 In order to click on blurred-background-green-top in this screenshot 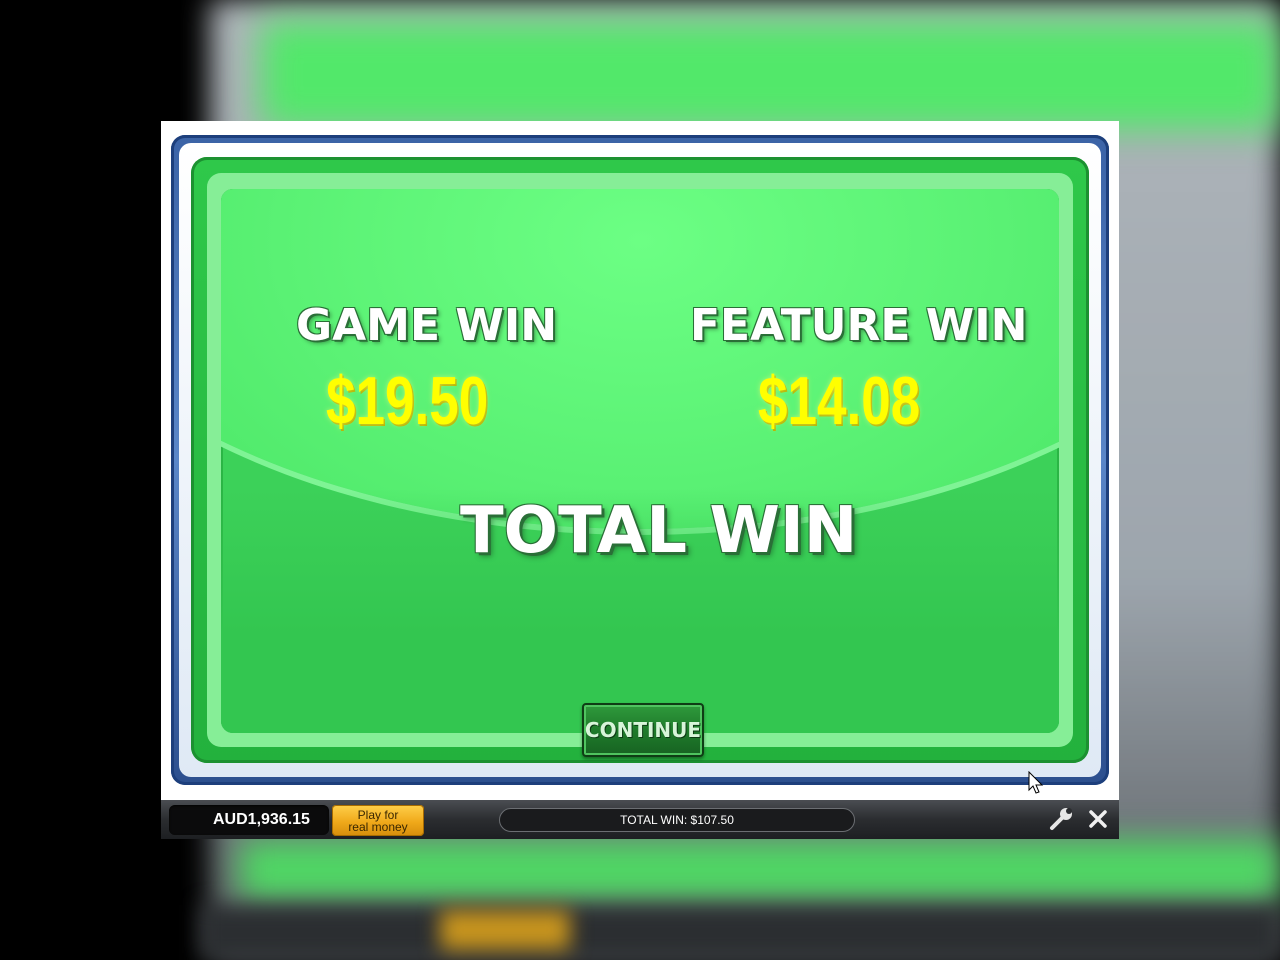, I will do `click(770, 75)`.